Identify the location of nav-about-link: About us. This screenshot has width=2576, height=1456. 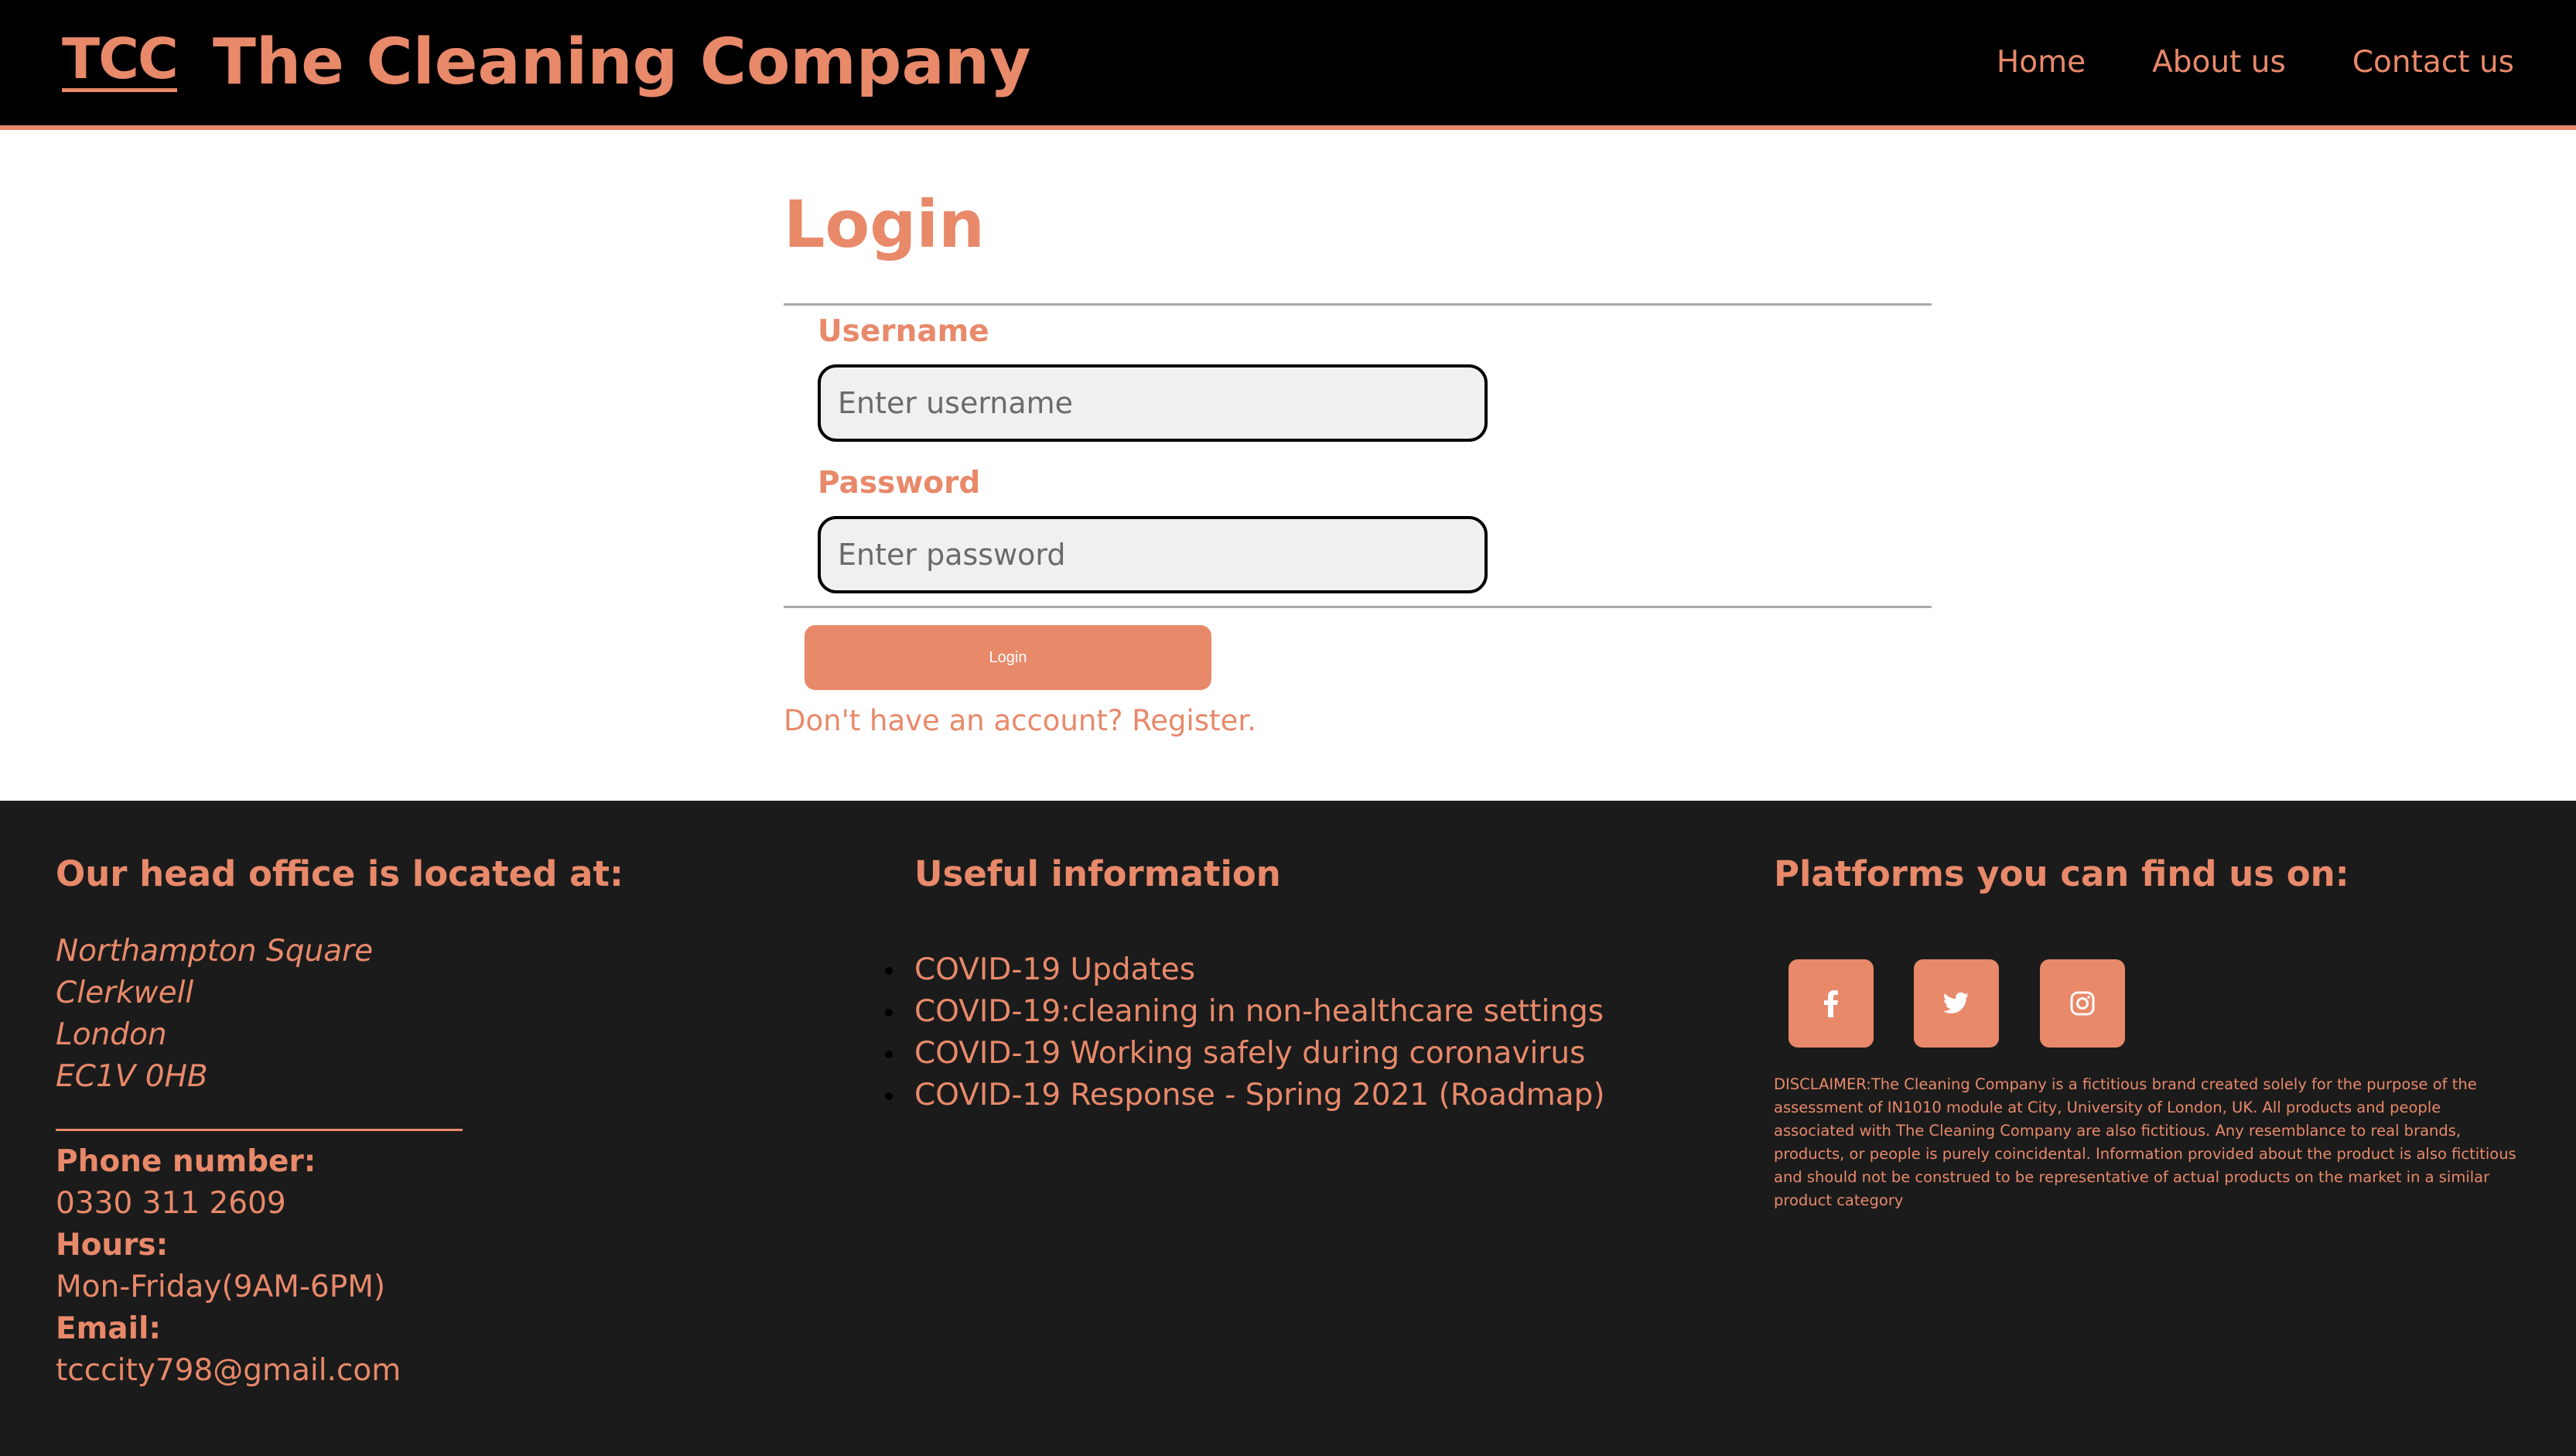
(2219, 63).